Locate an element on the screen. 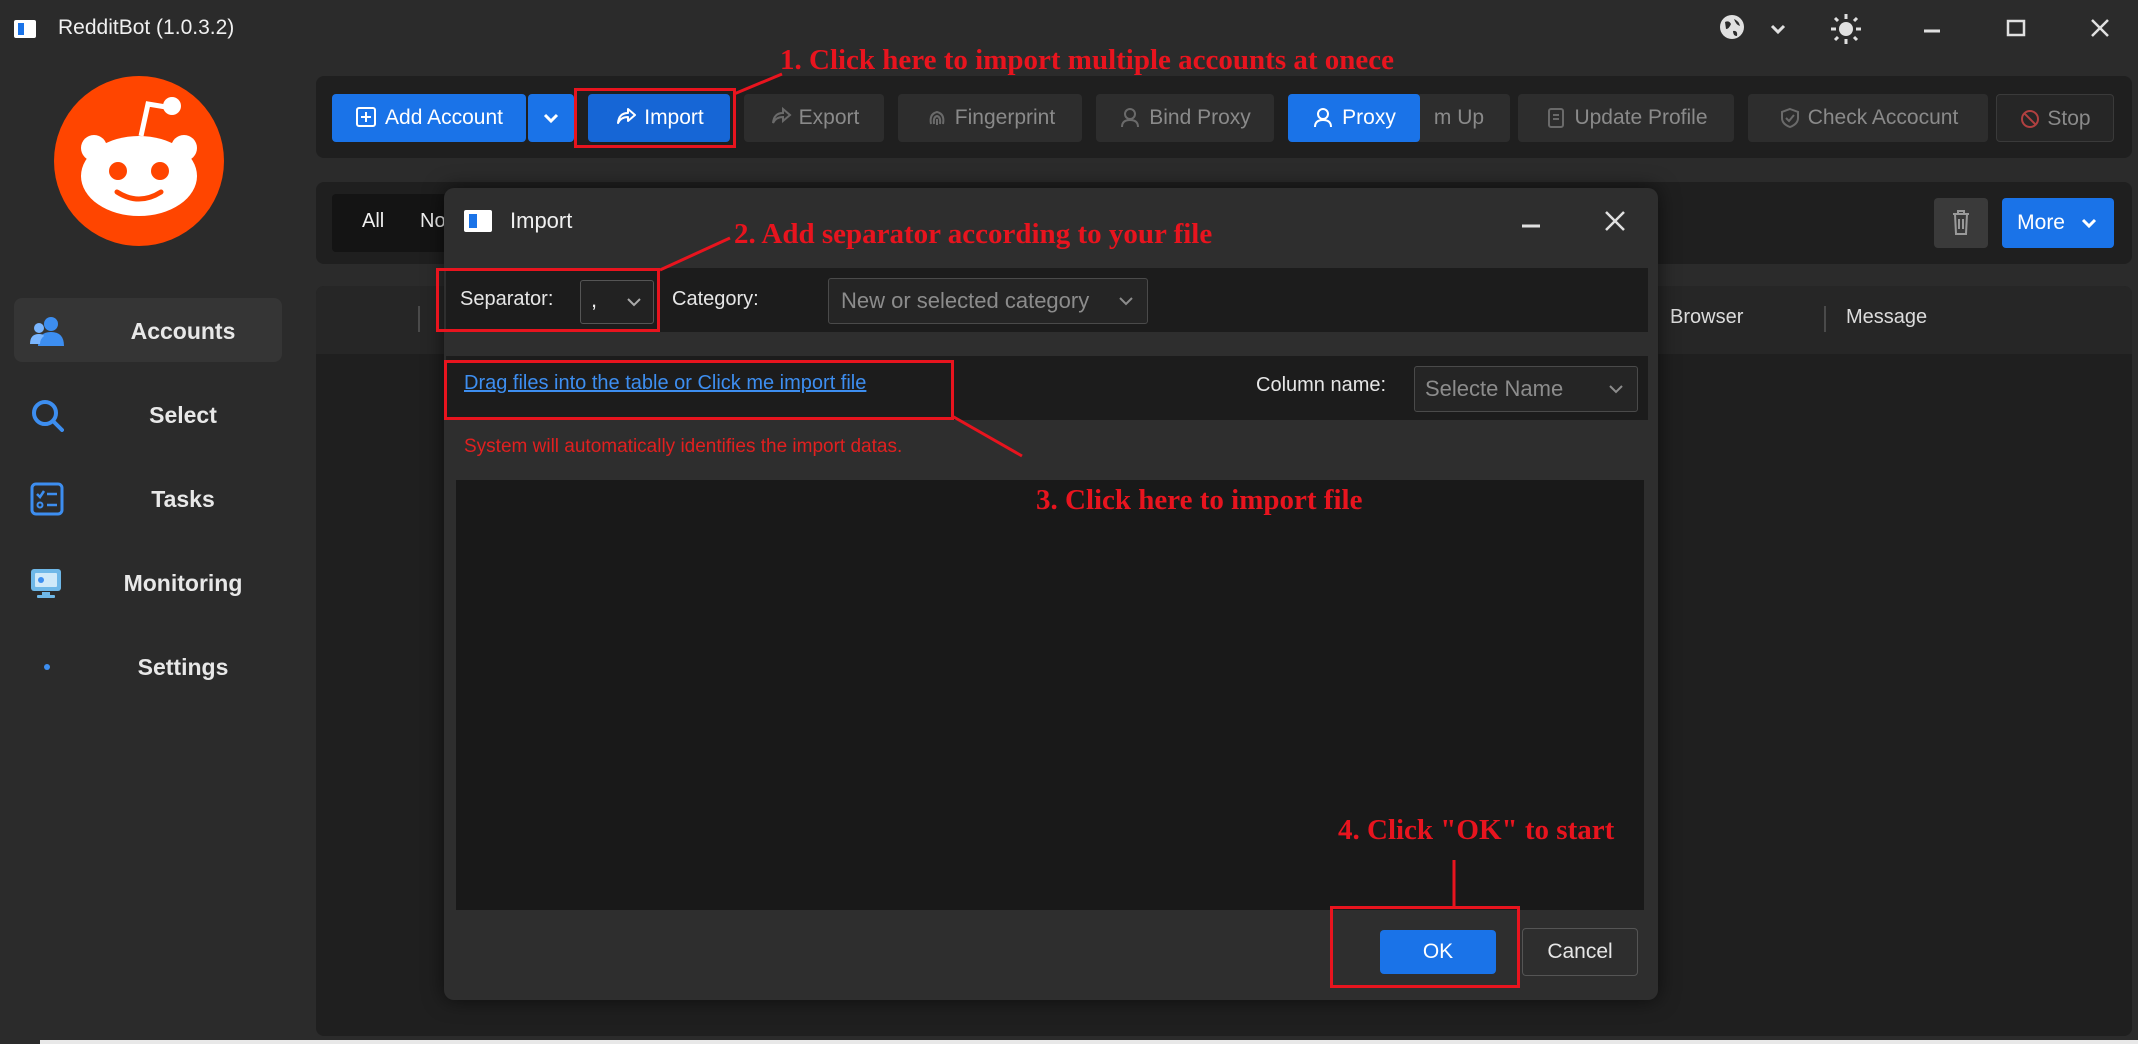 This screenshot has width=2138, height=1044. language-chevron-down-icon is located at coordinates (1778, 30).